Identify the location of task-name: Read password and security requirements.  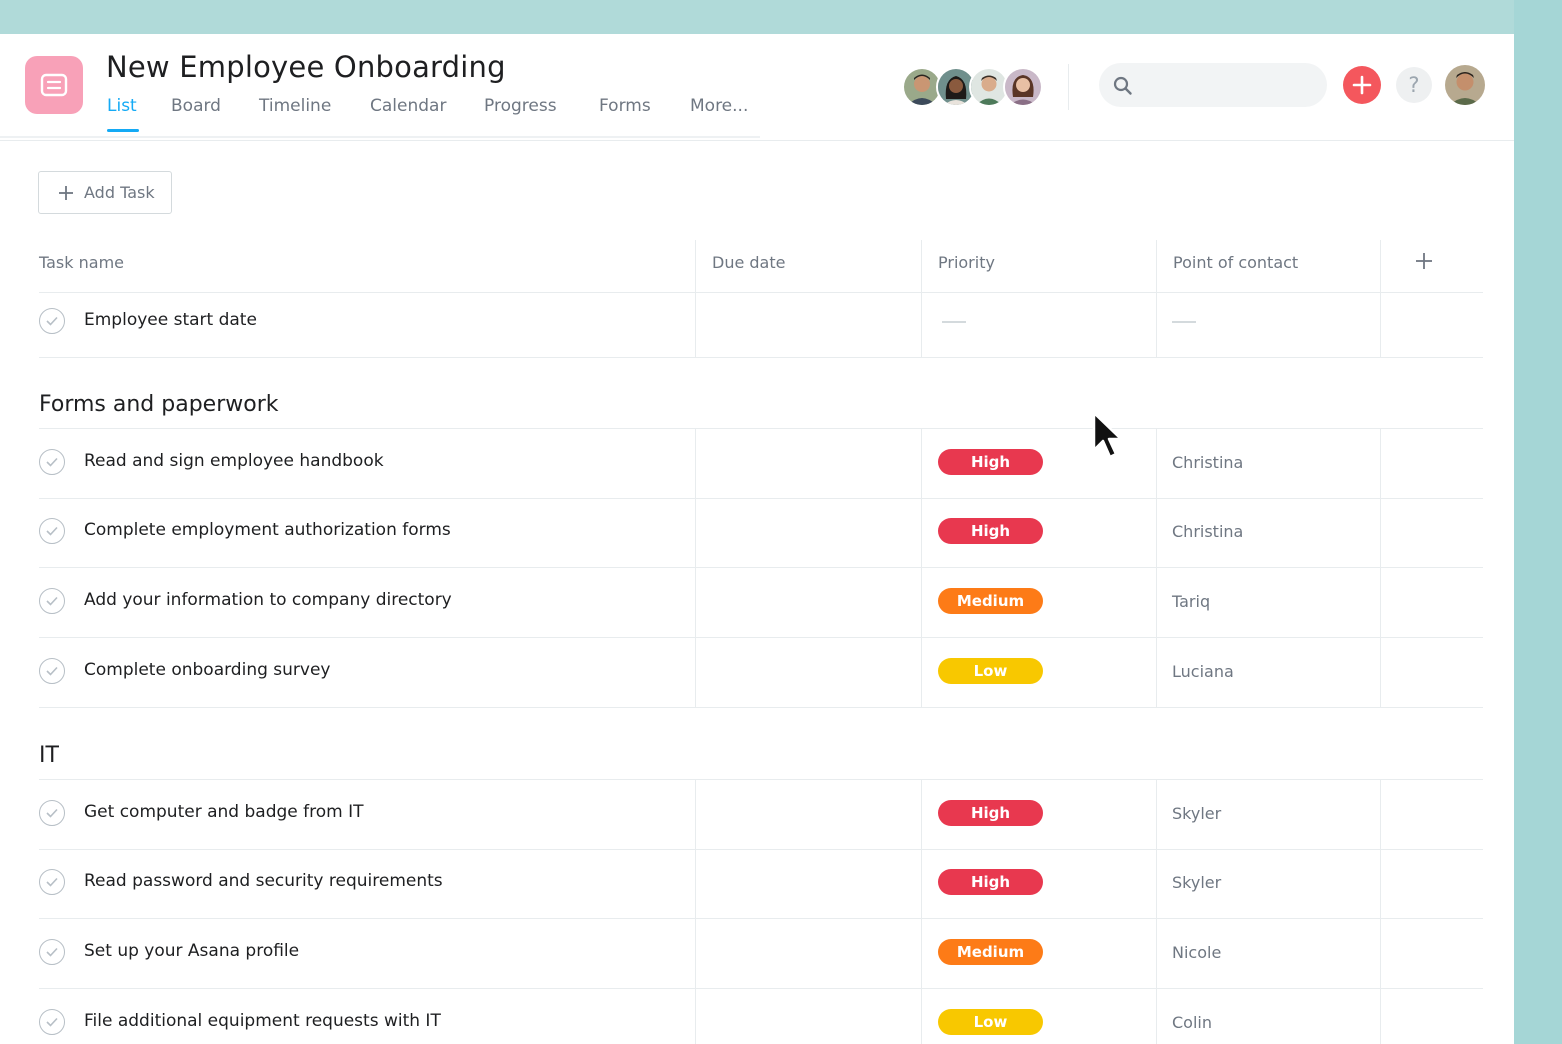
(263, 881).